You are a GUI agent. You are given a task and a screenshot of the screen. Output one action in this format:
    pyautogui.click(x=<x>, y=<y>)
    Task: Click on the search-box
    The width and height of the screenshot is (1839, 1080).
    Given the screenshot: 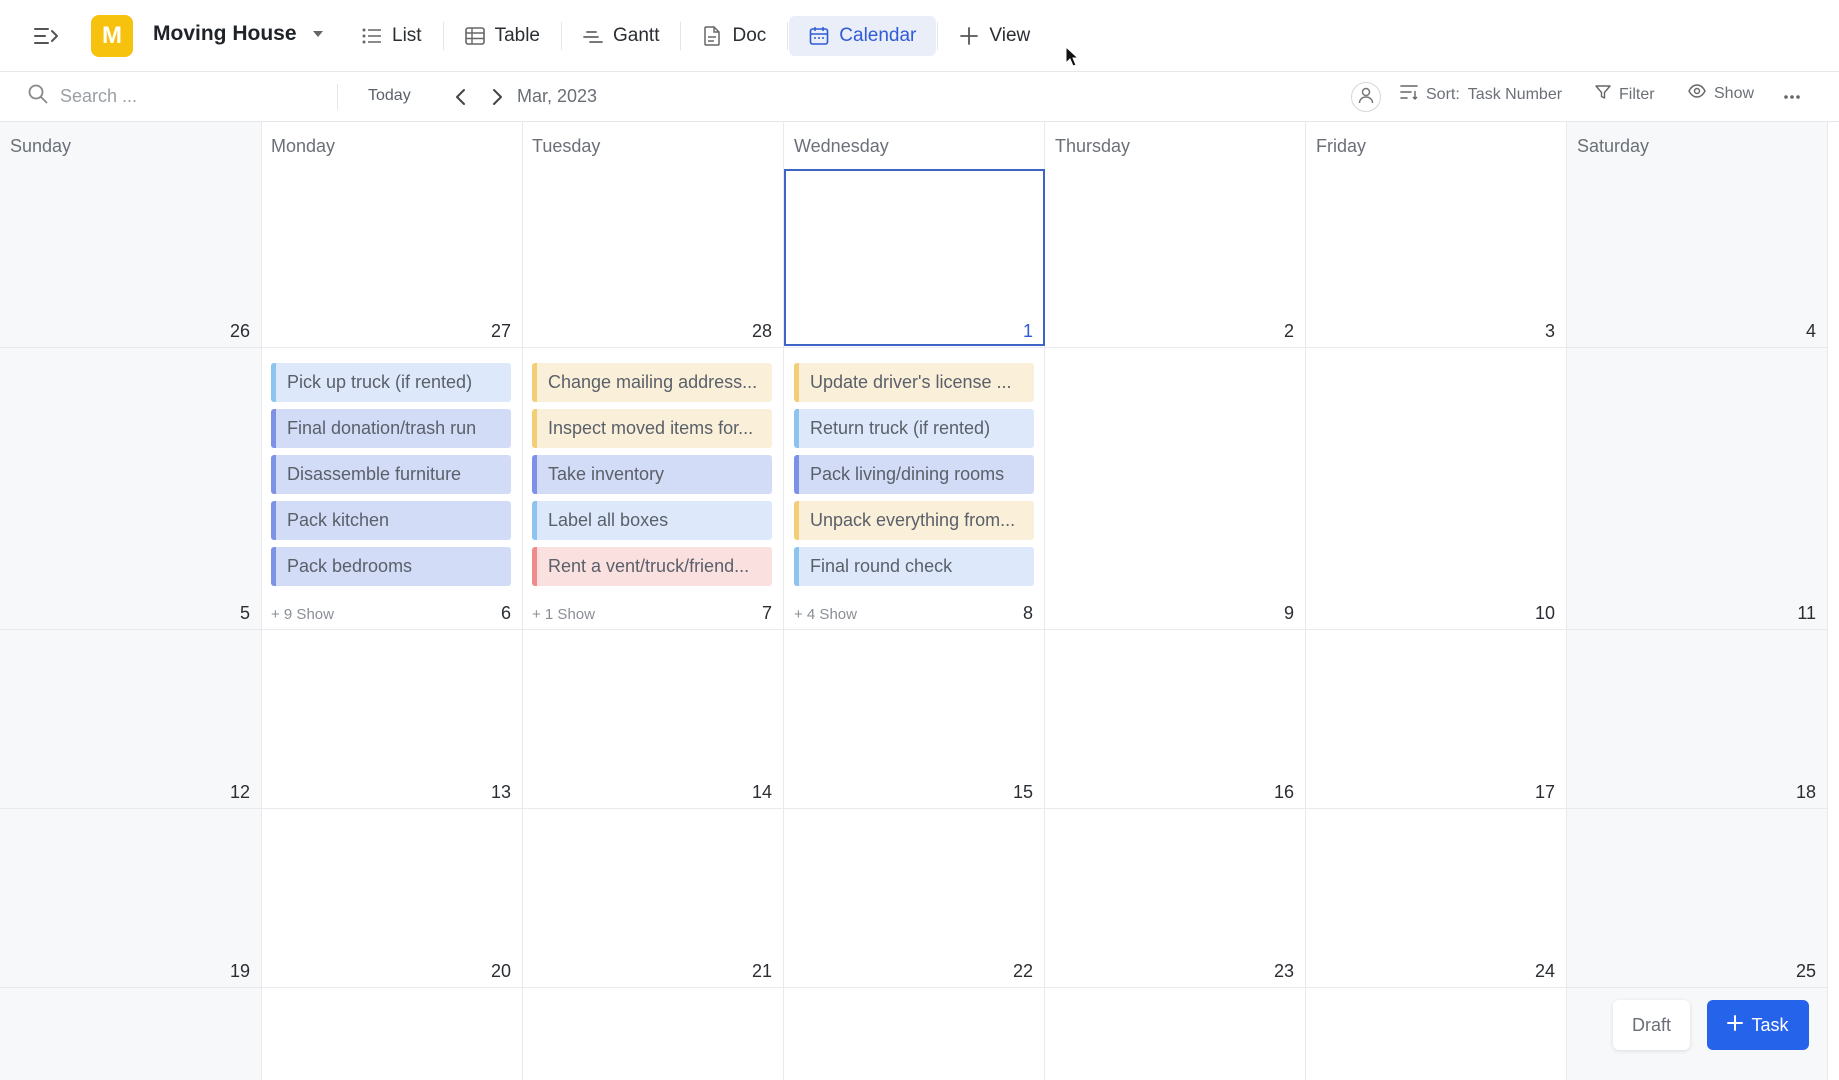 What is the action you would take?
    pyautogui.click(x=174, y=96)
    